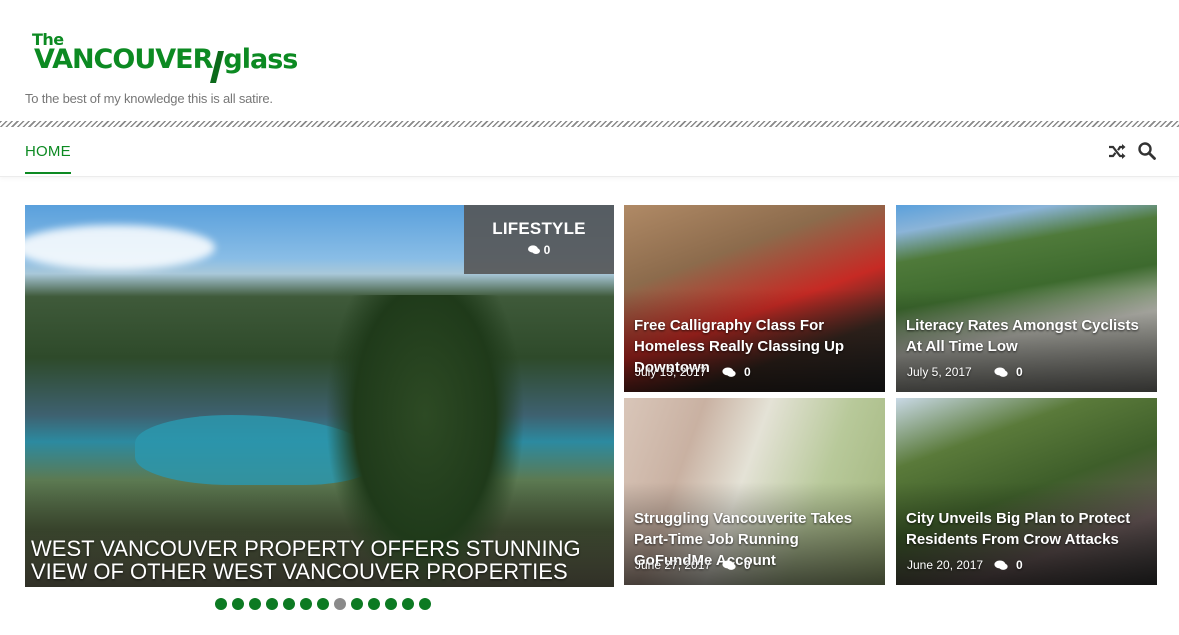 The height and width of the screenshot is (635, 1179). What do you see at coordinates (1117, 151) in the screenshot?
I see `shuffle-icon` at bounding box center [1117, 151].